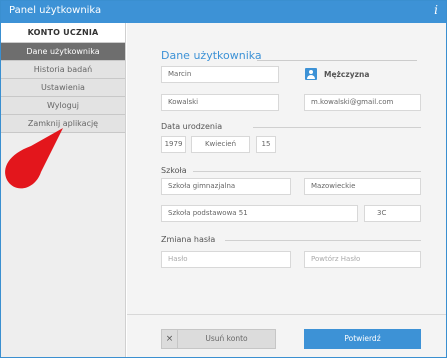 This screenshot has height=358, width=447. What do you see at coordinates (259, 213) in the screenshot?
I see `school-name-field: Szkoła podstawowa 51` at bounding box center [259, 213].